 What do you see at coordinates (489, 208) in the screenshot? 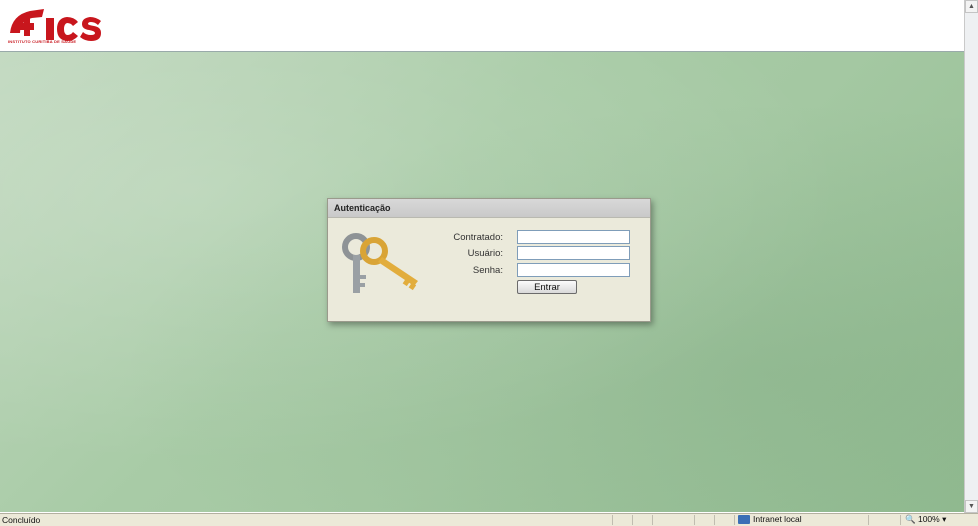
I see `login-panel-title: Autenticação` at bounding box center [489, 208].